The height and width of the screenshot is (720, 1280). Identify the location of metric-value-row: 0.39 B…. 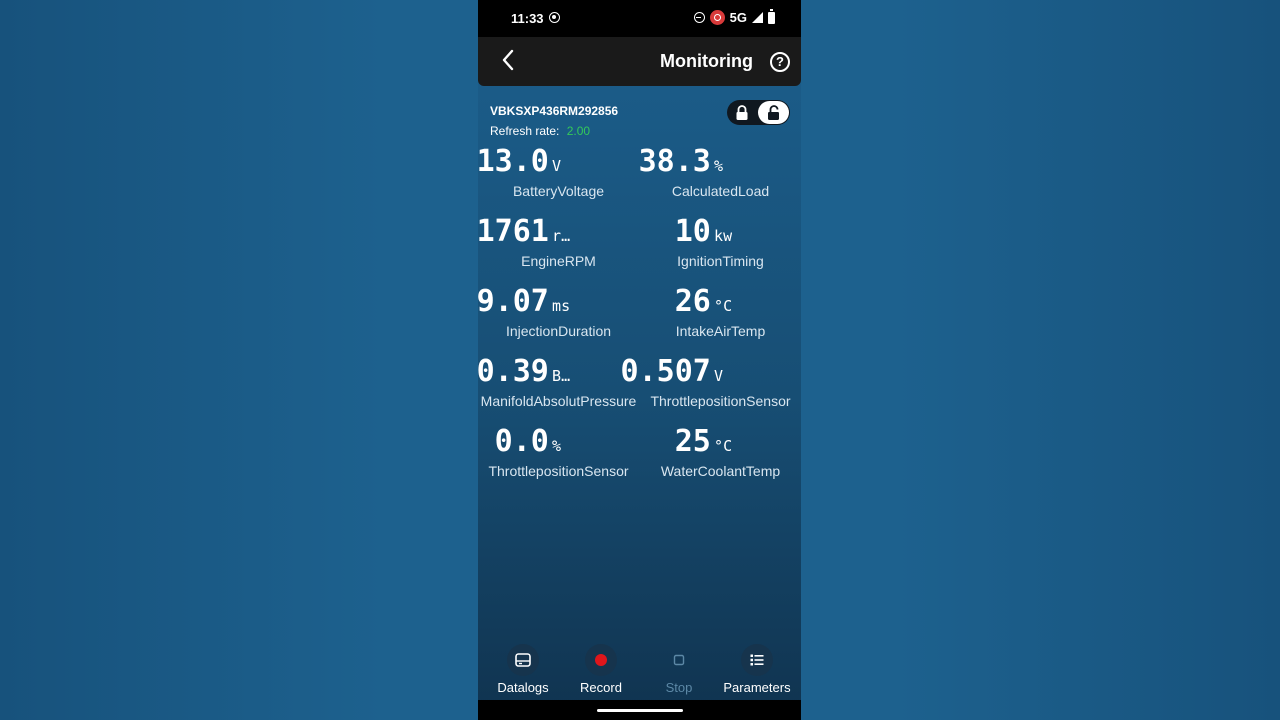
(558, 372).